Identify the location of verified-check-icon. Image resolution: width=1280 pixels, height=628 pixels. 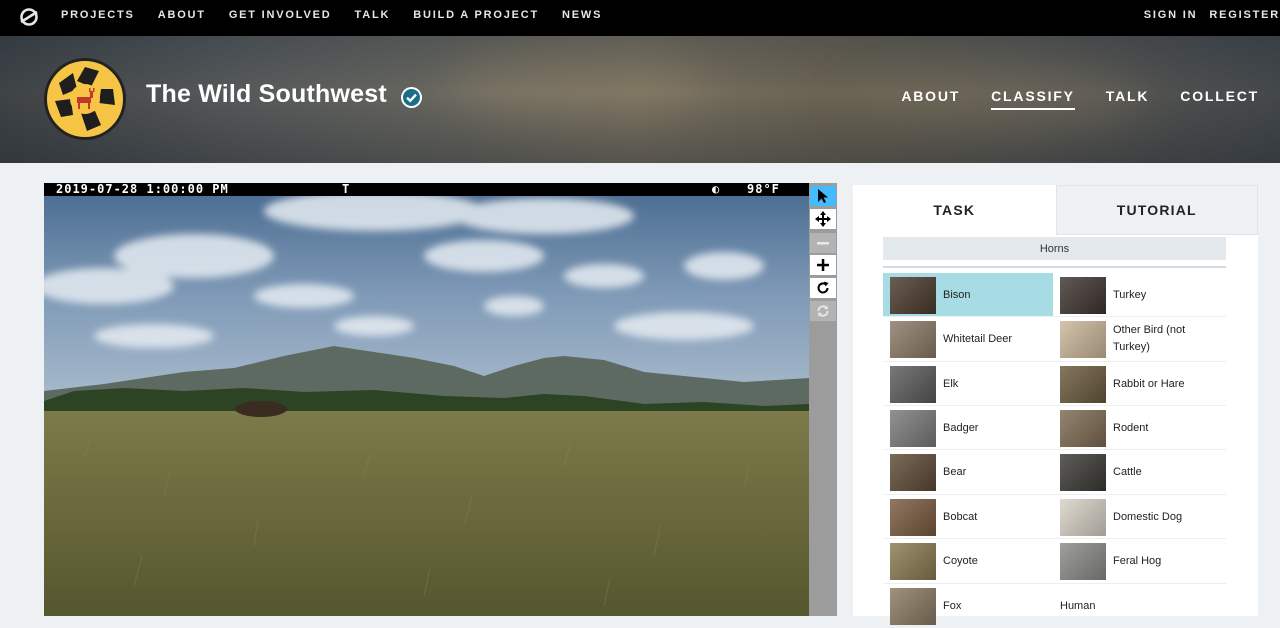
(411, 97).